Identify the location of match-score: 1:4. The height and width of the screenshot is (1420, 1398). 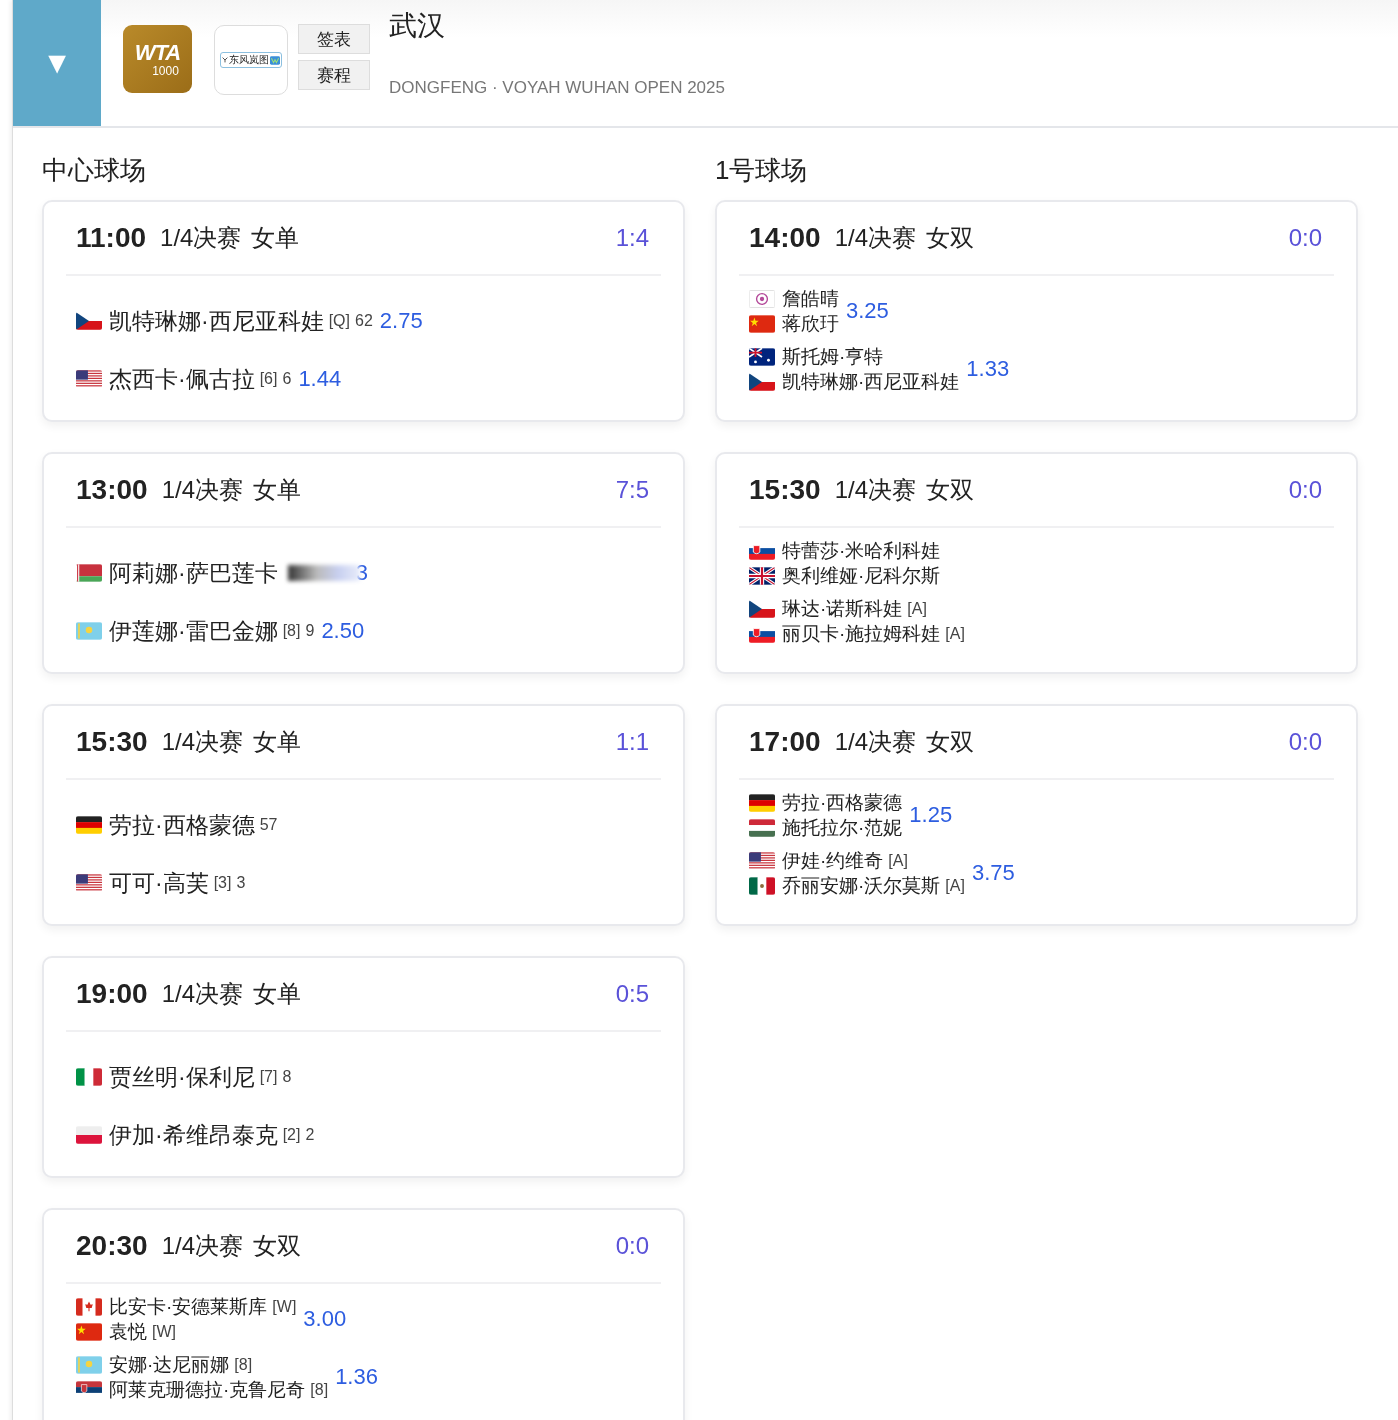
(632, 238).